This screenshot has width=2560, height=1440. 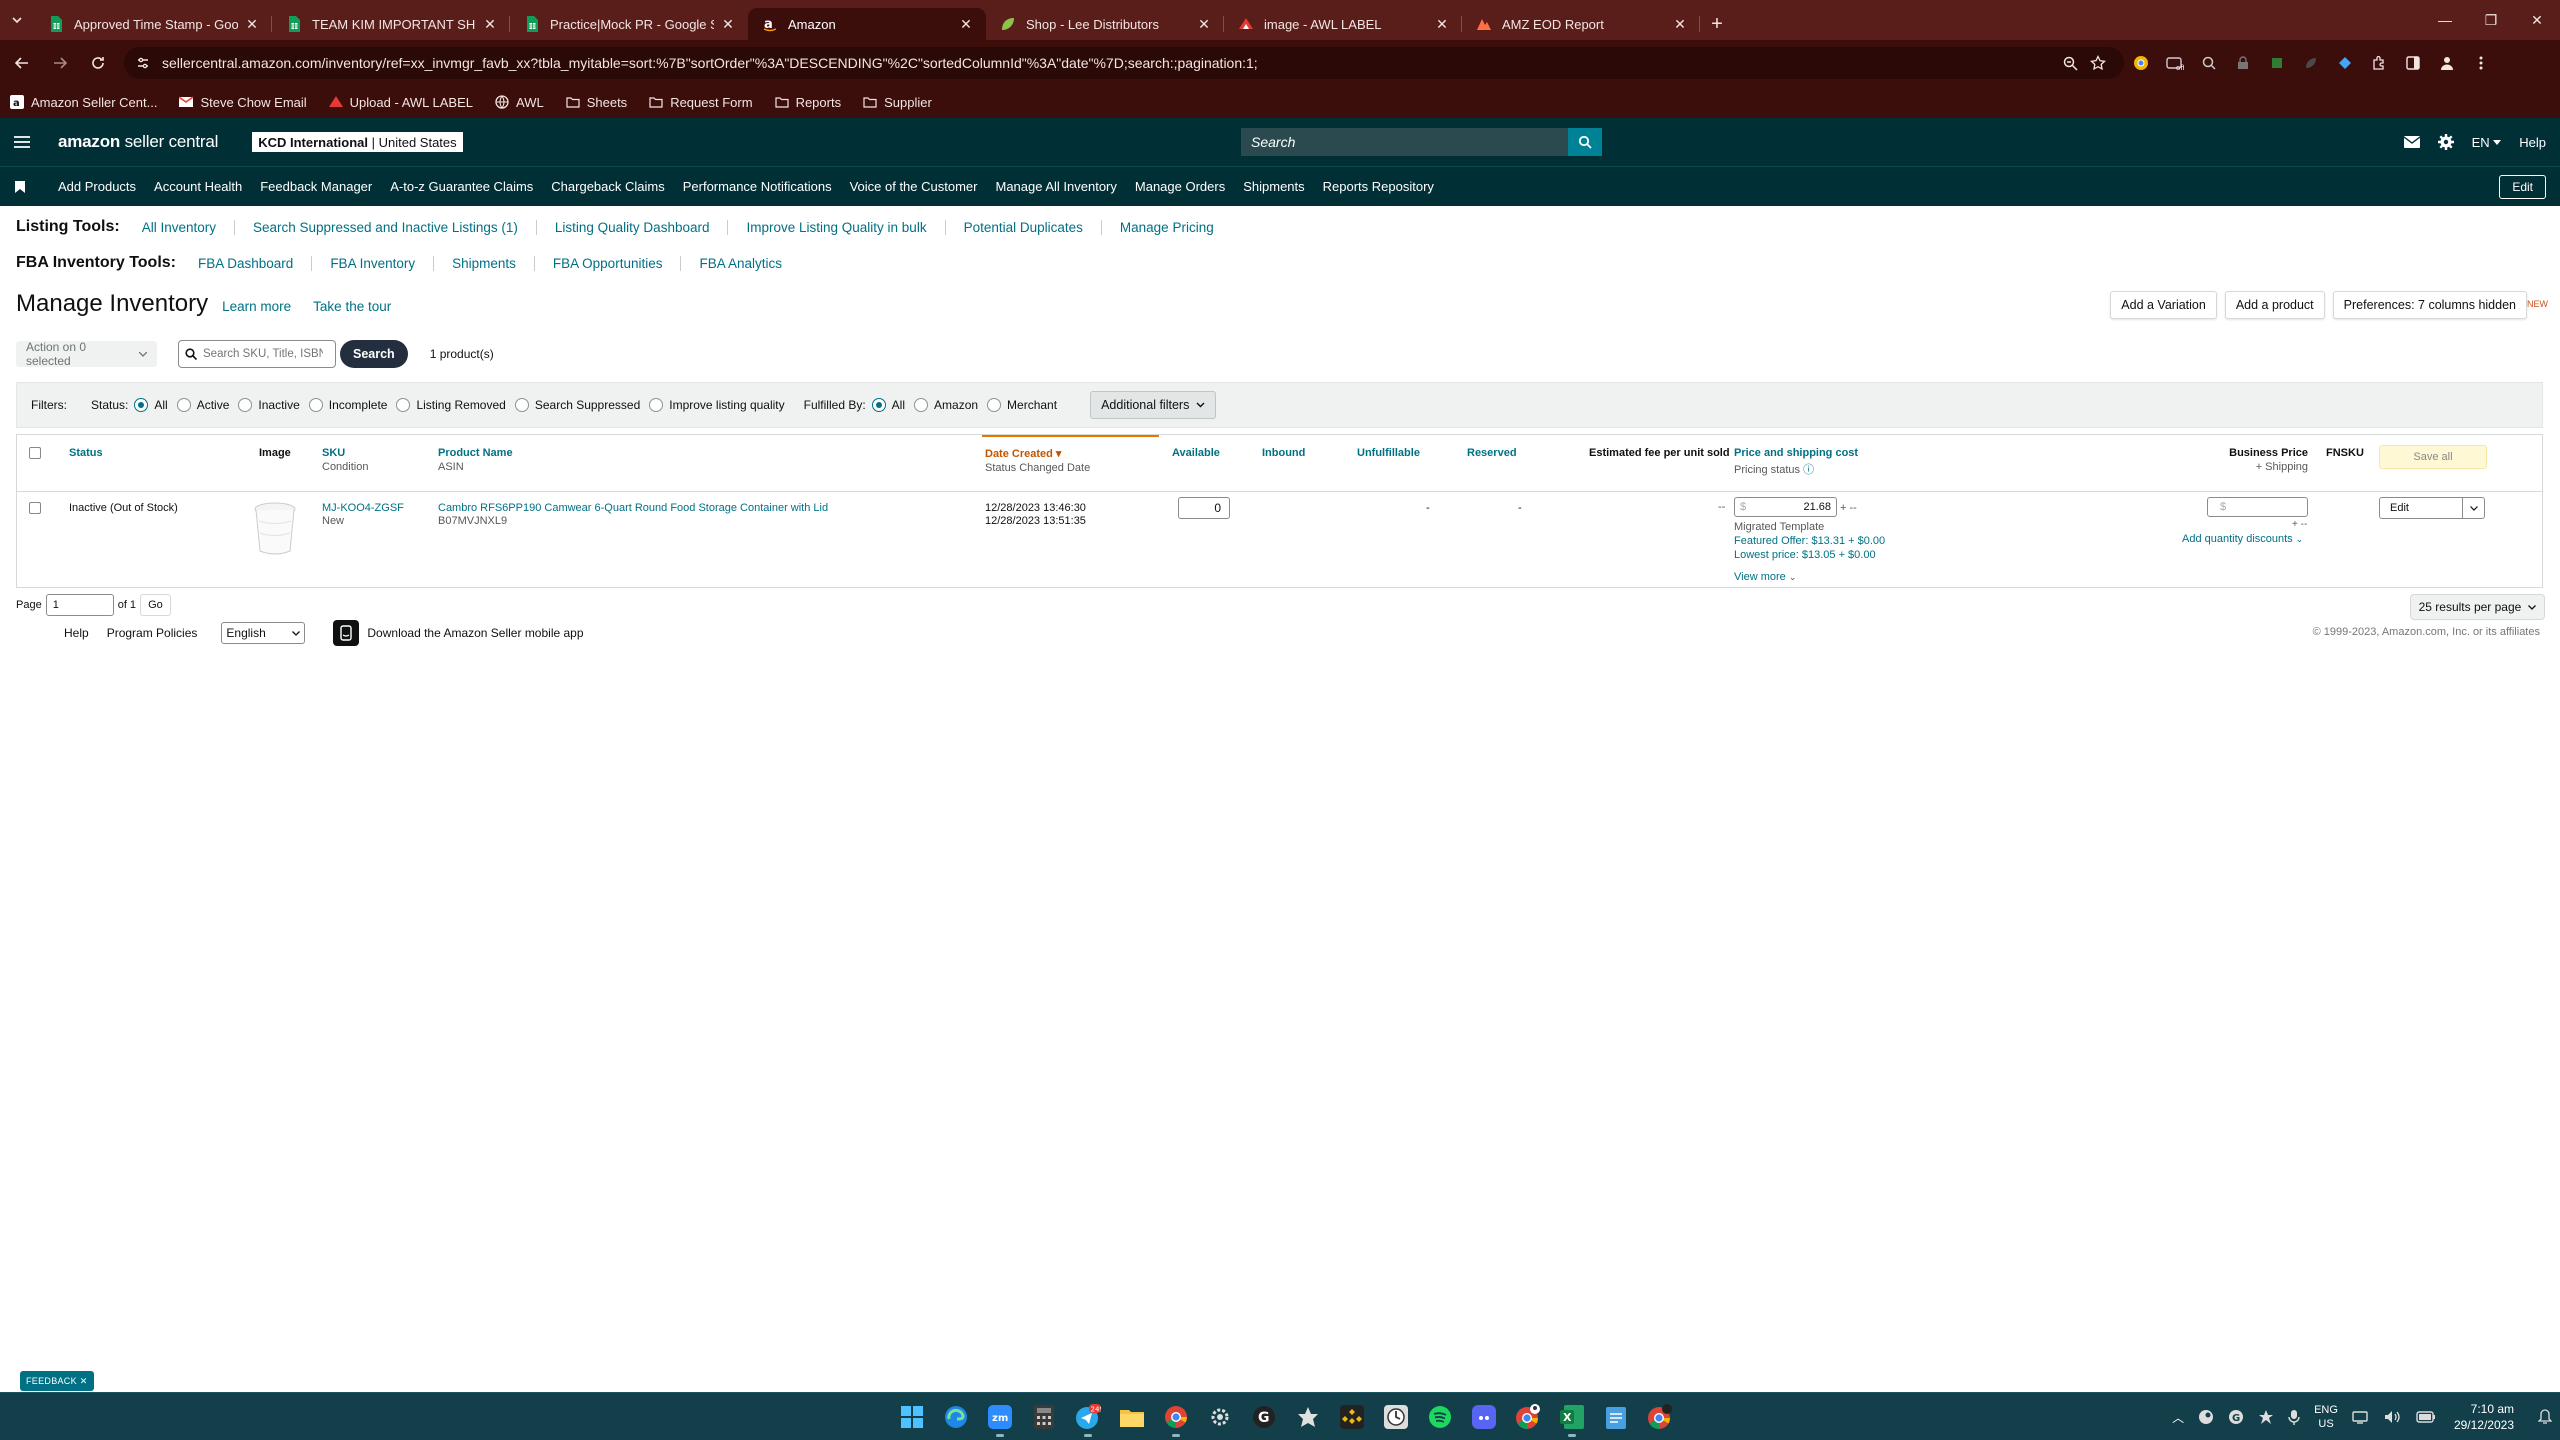 What do you see at coordinates (1022, 227) in the screenshot?
I see `listing-tool-link: Potential Duplicates` at bounding box center [1022, 227].